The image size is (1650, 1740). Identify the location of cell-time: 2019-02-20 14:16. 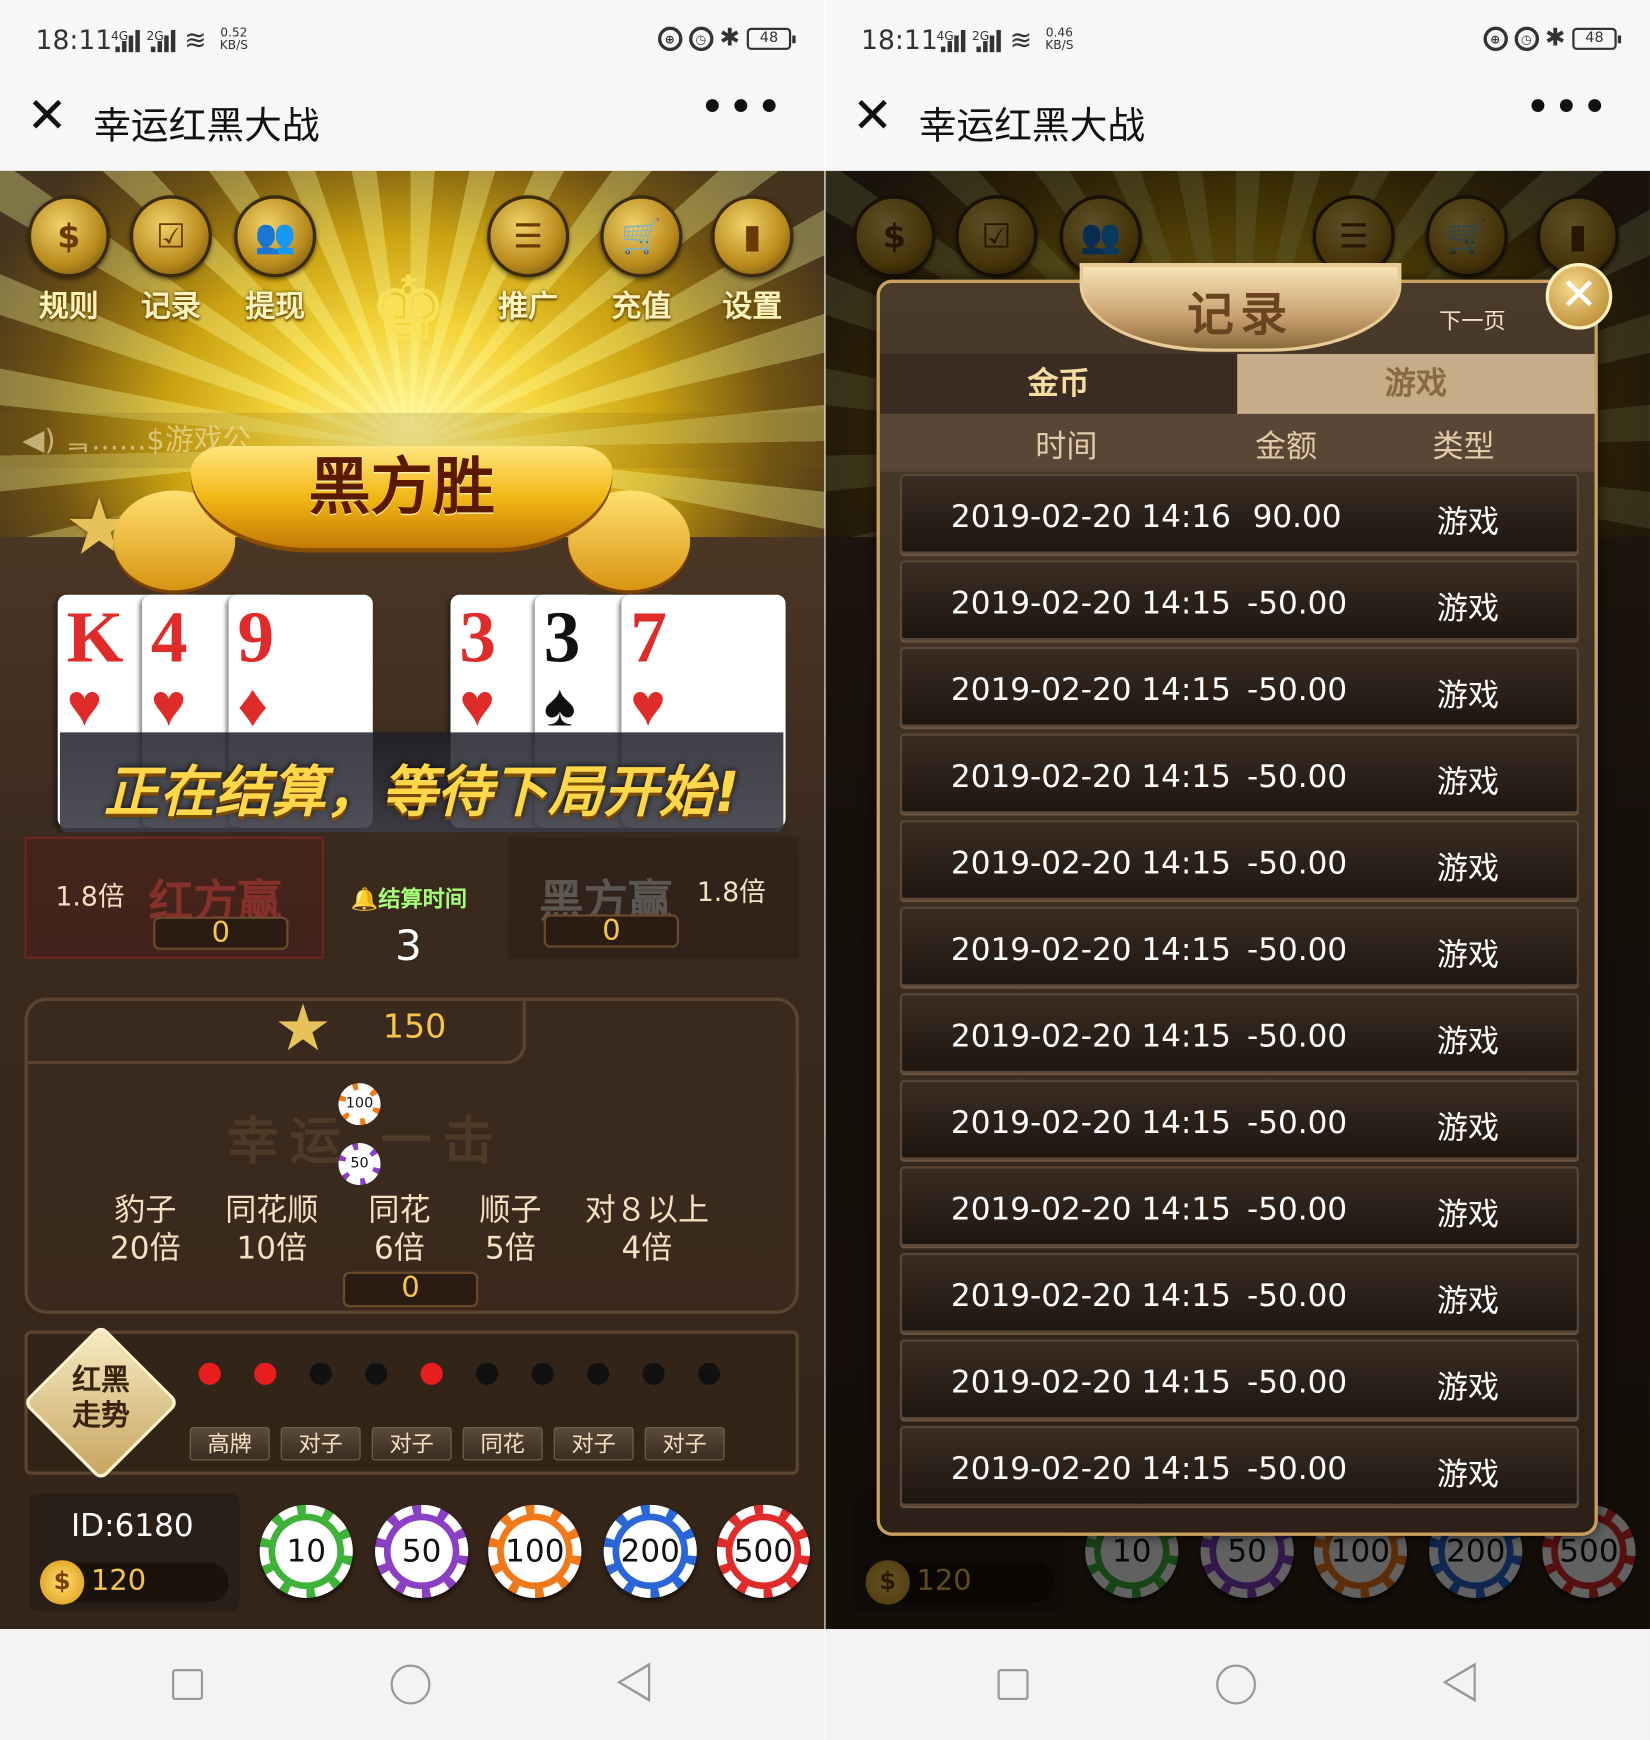
(1090, 516).